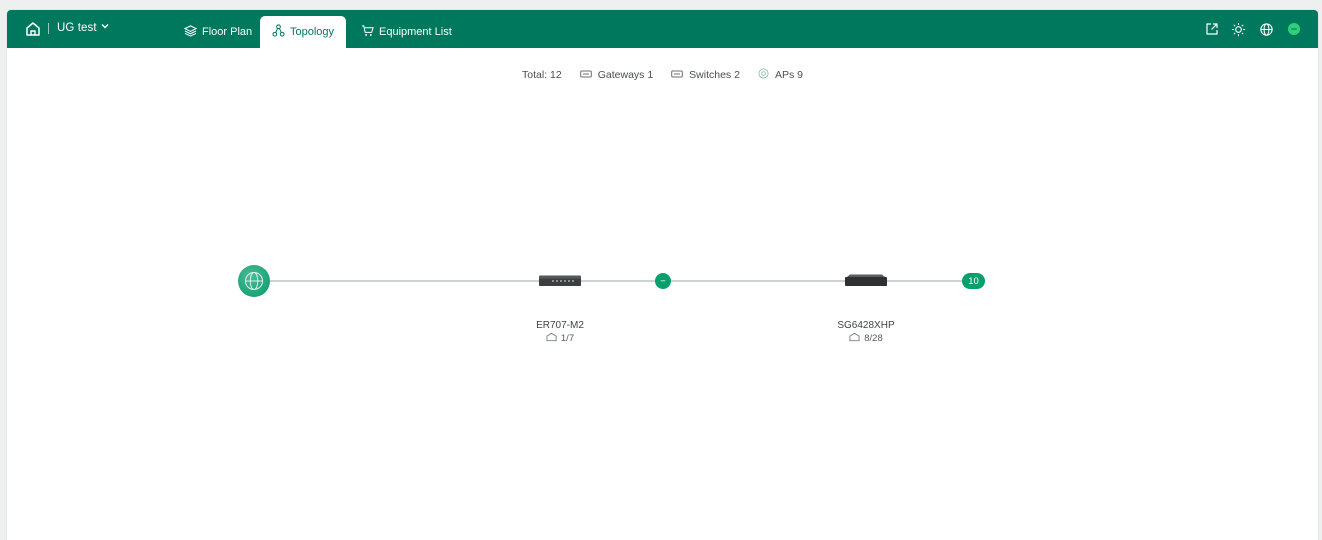 The height and width of the screenshot is (540, 1322). What do you see at coordinates (77, 27) in the screenshot?
I see `site-name: UG test` at bounding box center [77, 27].